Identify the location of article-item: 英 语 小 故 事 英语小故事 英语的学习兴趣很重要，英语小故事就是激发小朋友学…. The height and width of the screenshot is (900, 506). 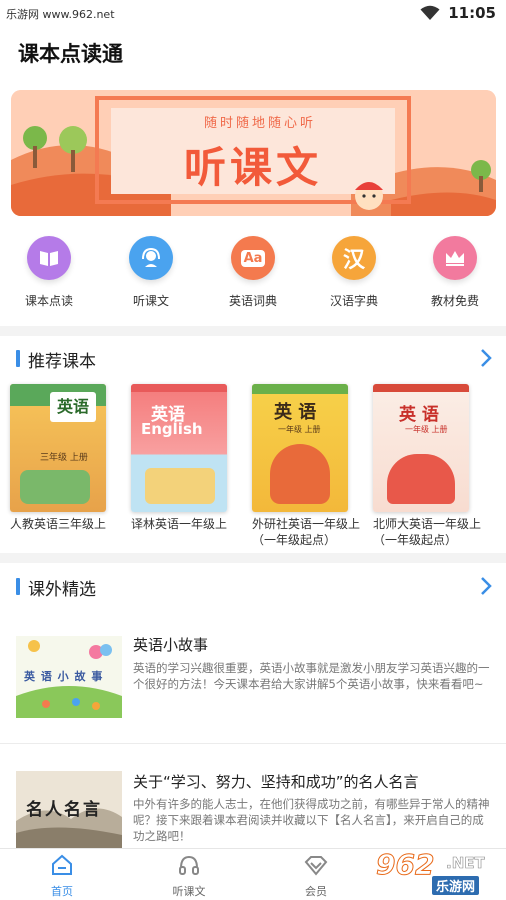
(253, 682).